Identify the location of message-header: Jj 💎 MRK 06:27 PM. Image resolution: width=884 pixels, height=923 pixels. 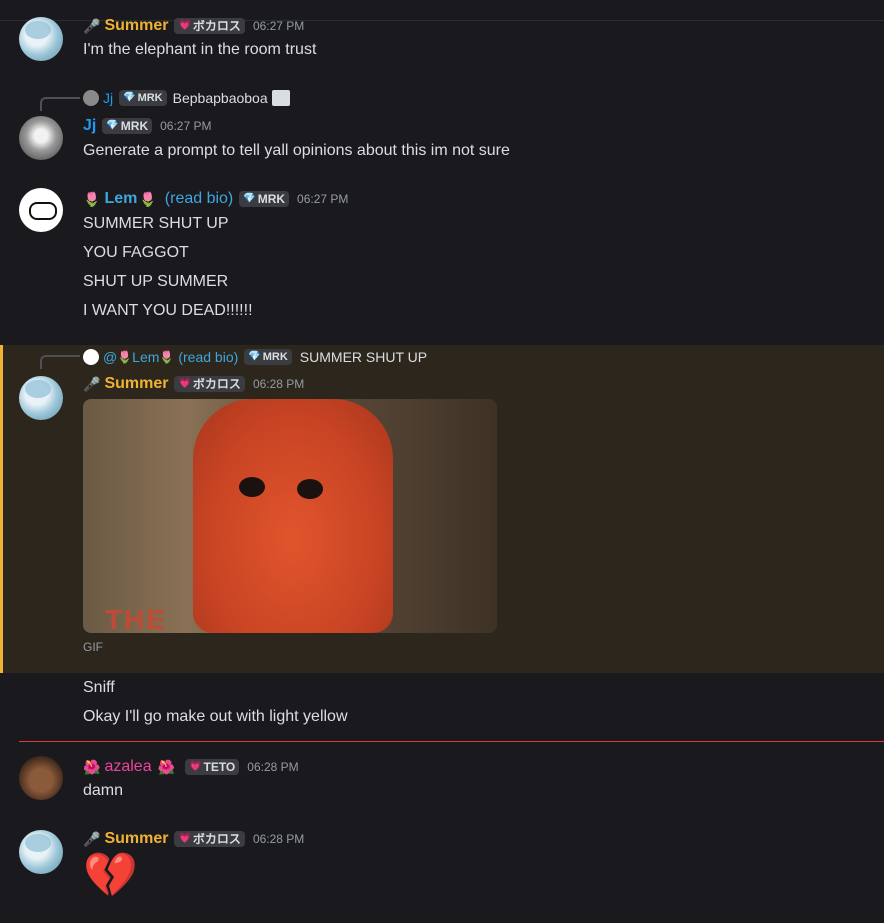
(147, 126).